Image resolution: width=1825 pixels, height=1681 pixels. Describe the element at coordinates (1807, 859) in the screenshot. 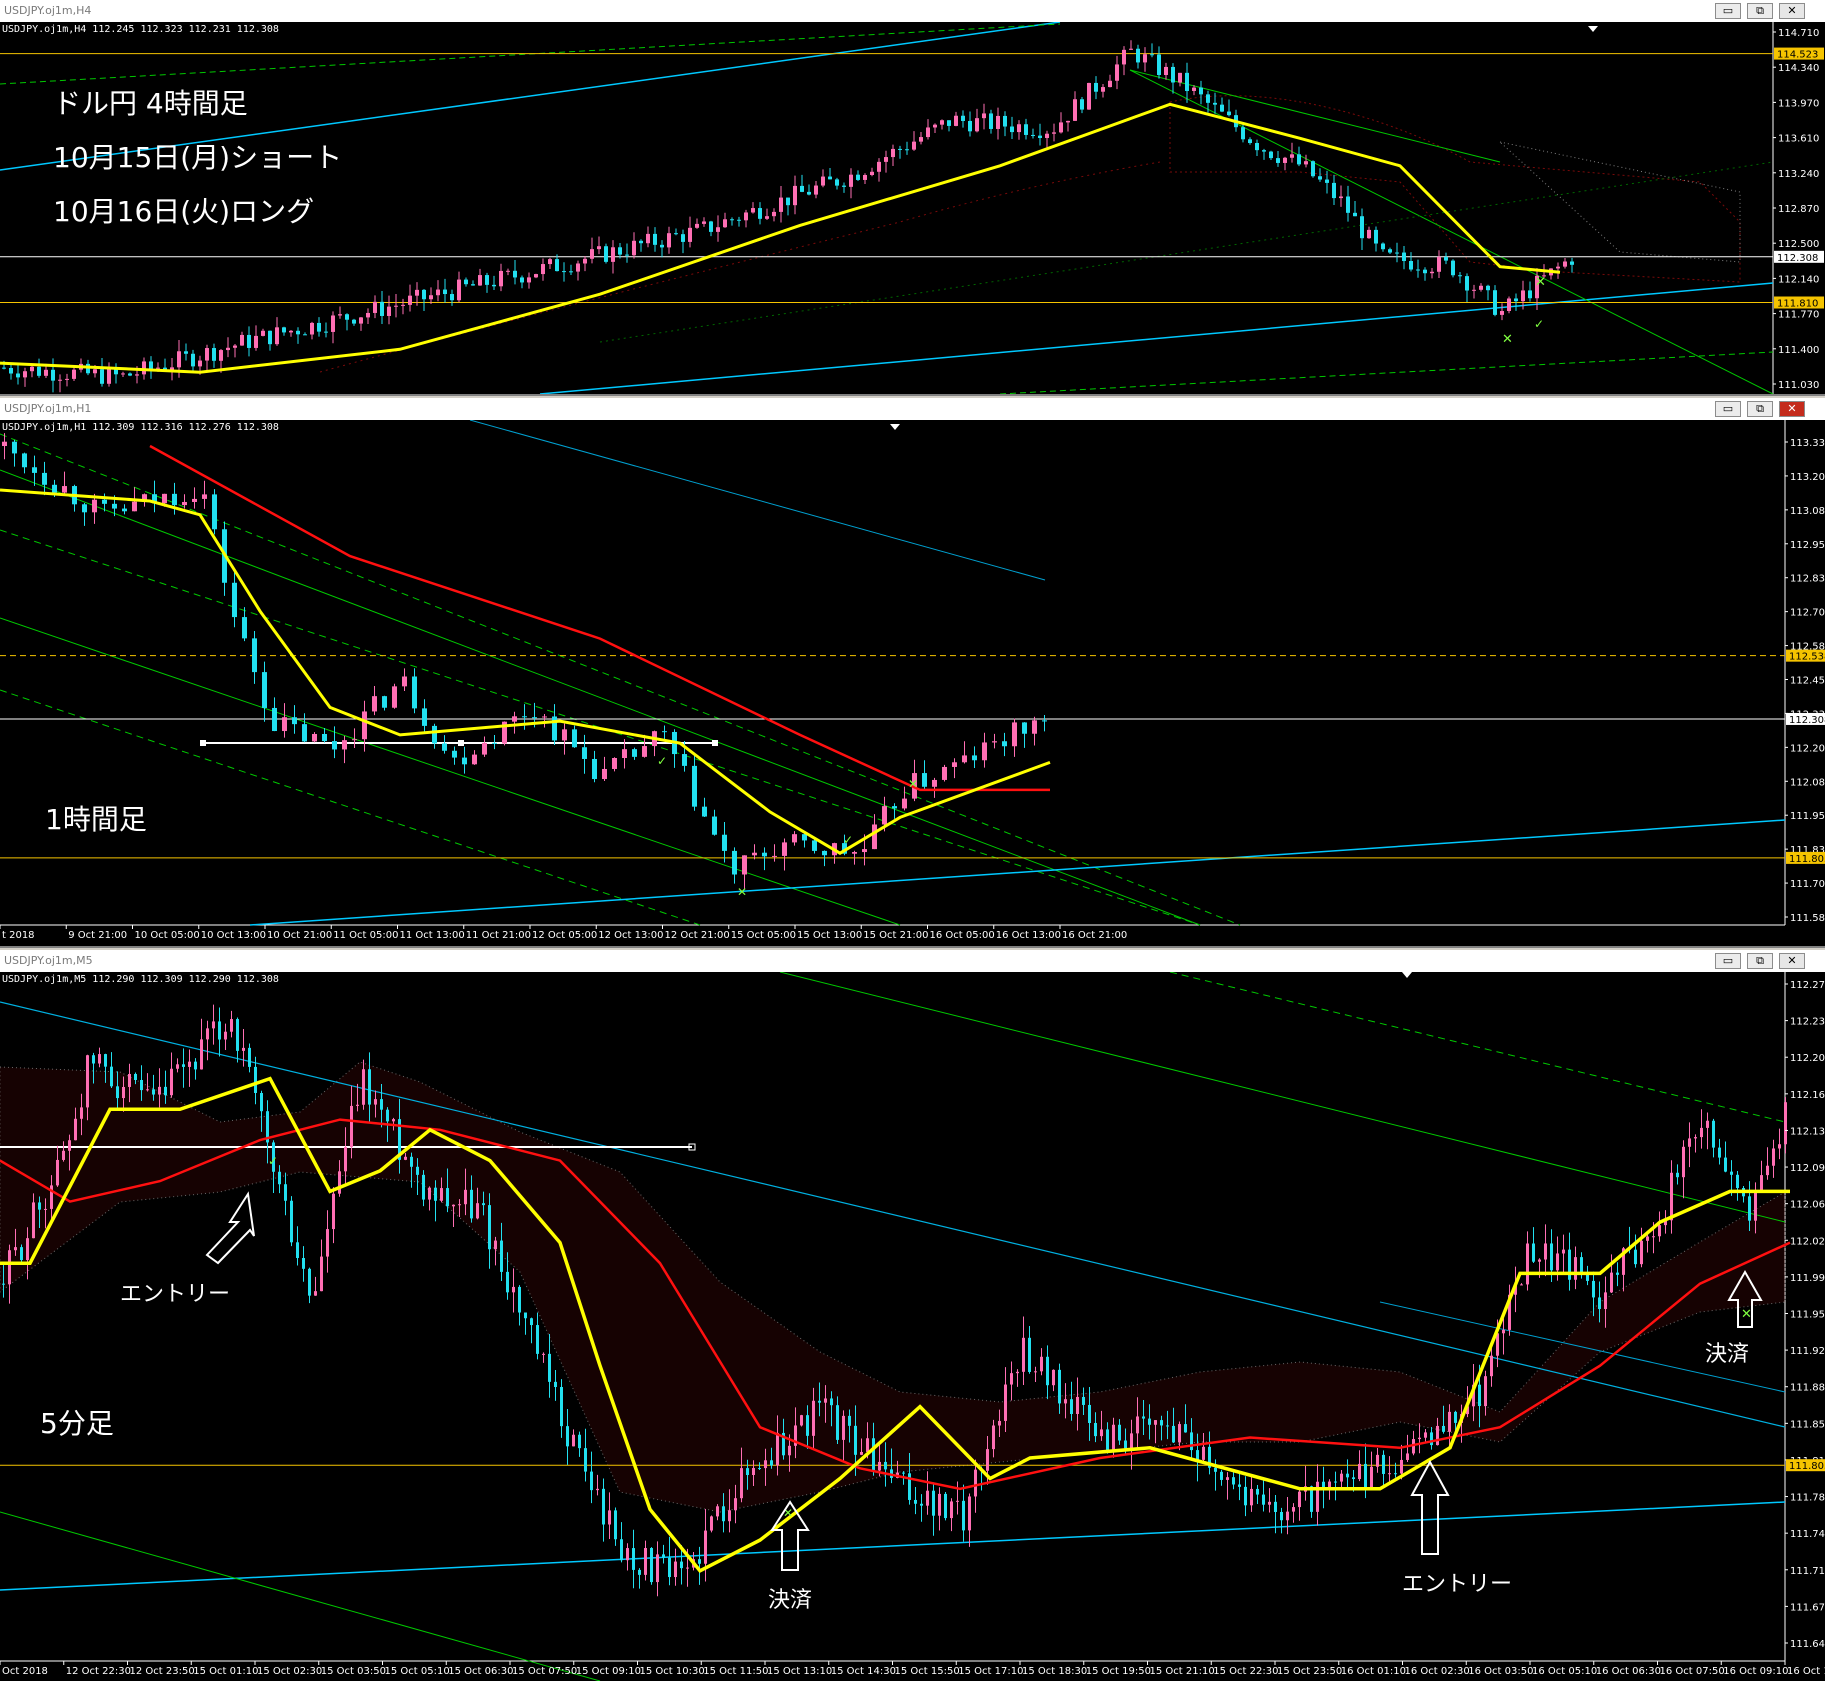

I see `price-tag-label: 111.803` at that location.